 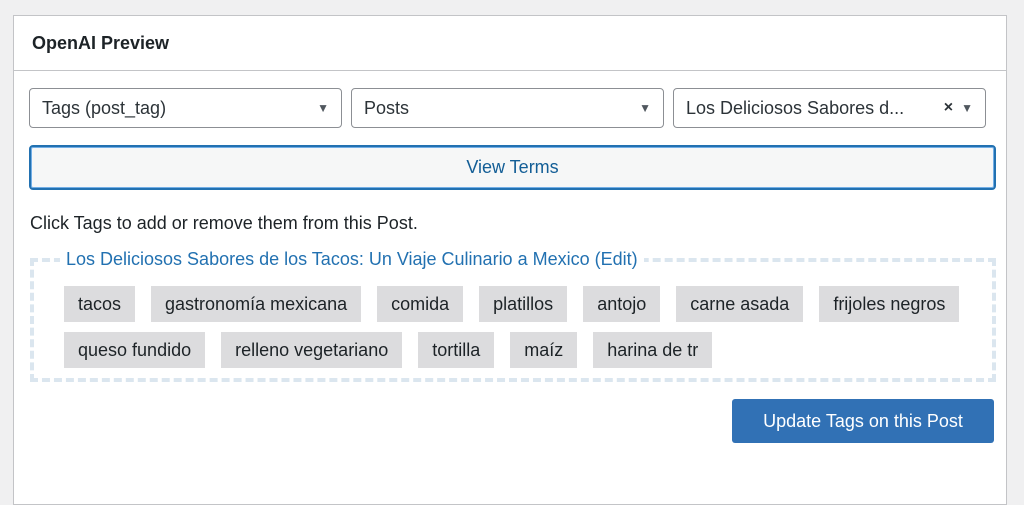 What do you see at coordinates (544, 350) in the screenshot?
I see `tag-item: maíz` at bounding box center [544, 350].